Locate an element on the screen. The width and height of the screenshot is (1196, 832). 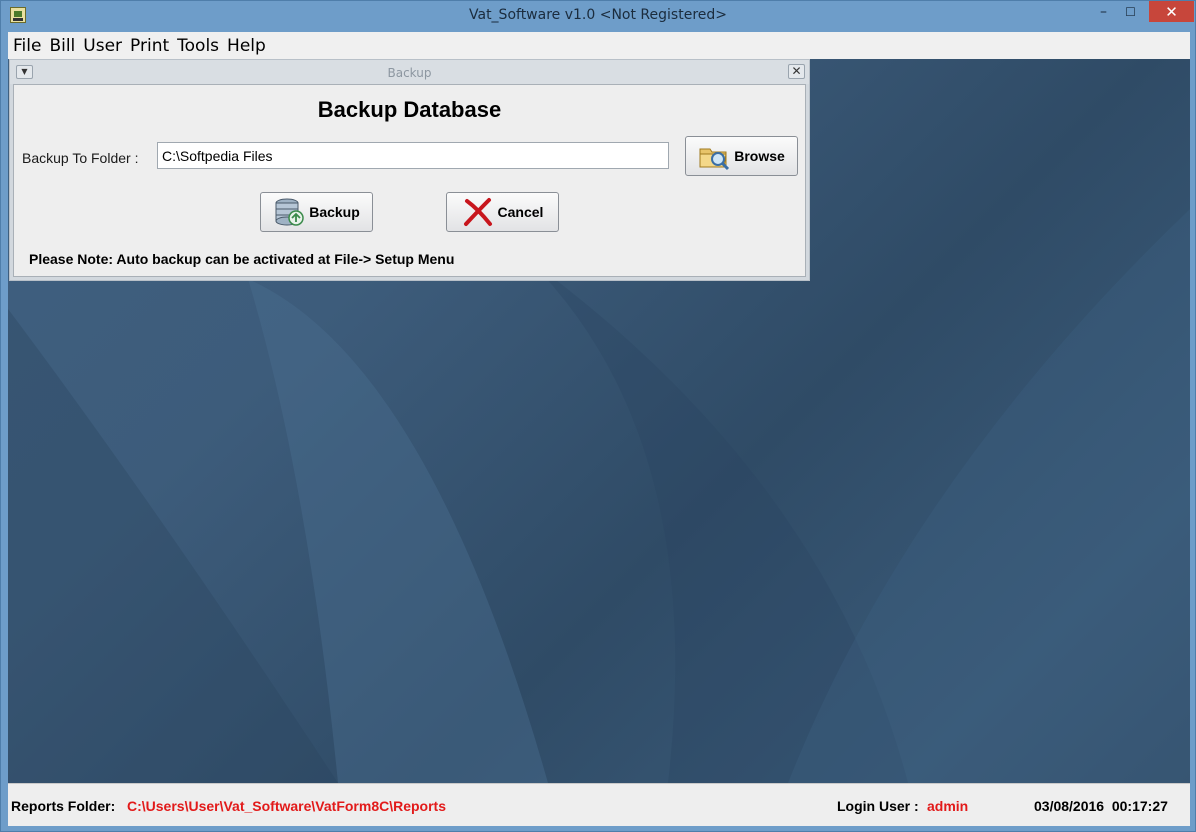
close-button: ✕ is located at coordinates (1171, 11).